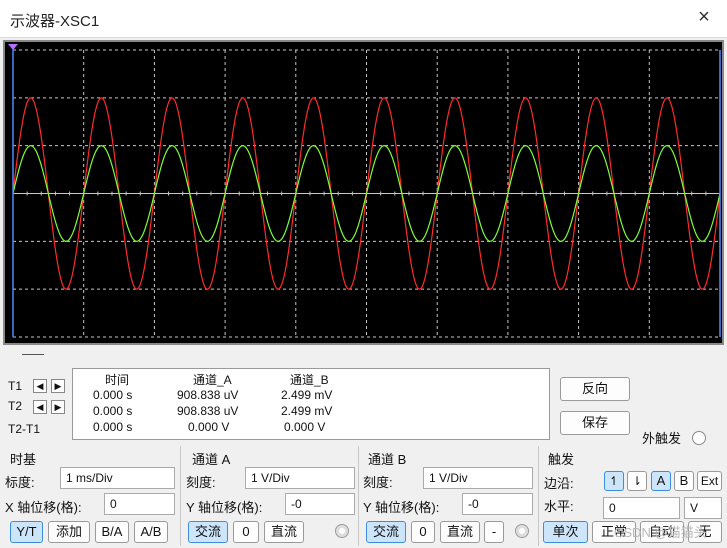 Image resolution: width=727 pixels, height=548 pixels. What do you see at coordinates (614, 481) in the screenshot?
I see `rising-edge-icon: ↿` at bounding box center [614, 481].